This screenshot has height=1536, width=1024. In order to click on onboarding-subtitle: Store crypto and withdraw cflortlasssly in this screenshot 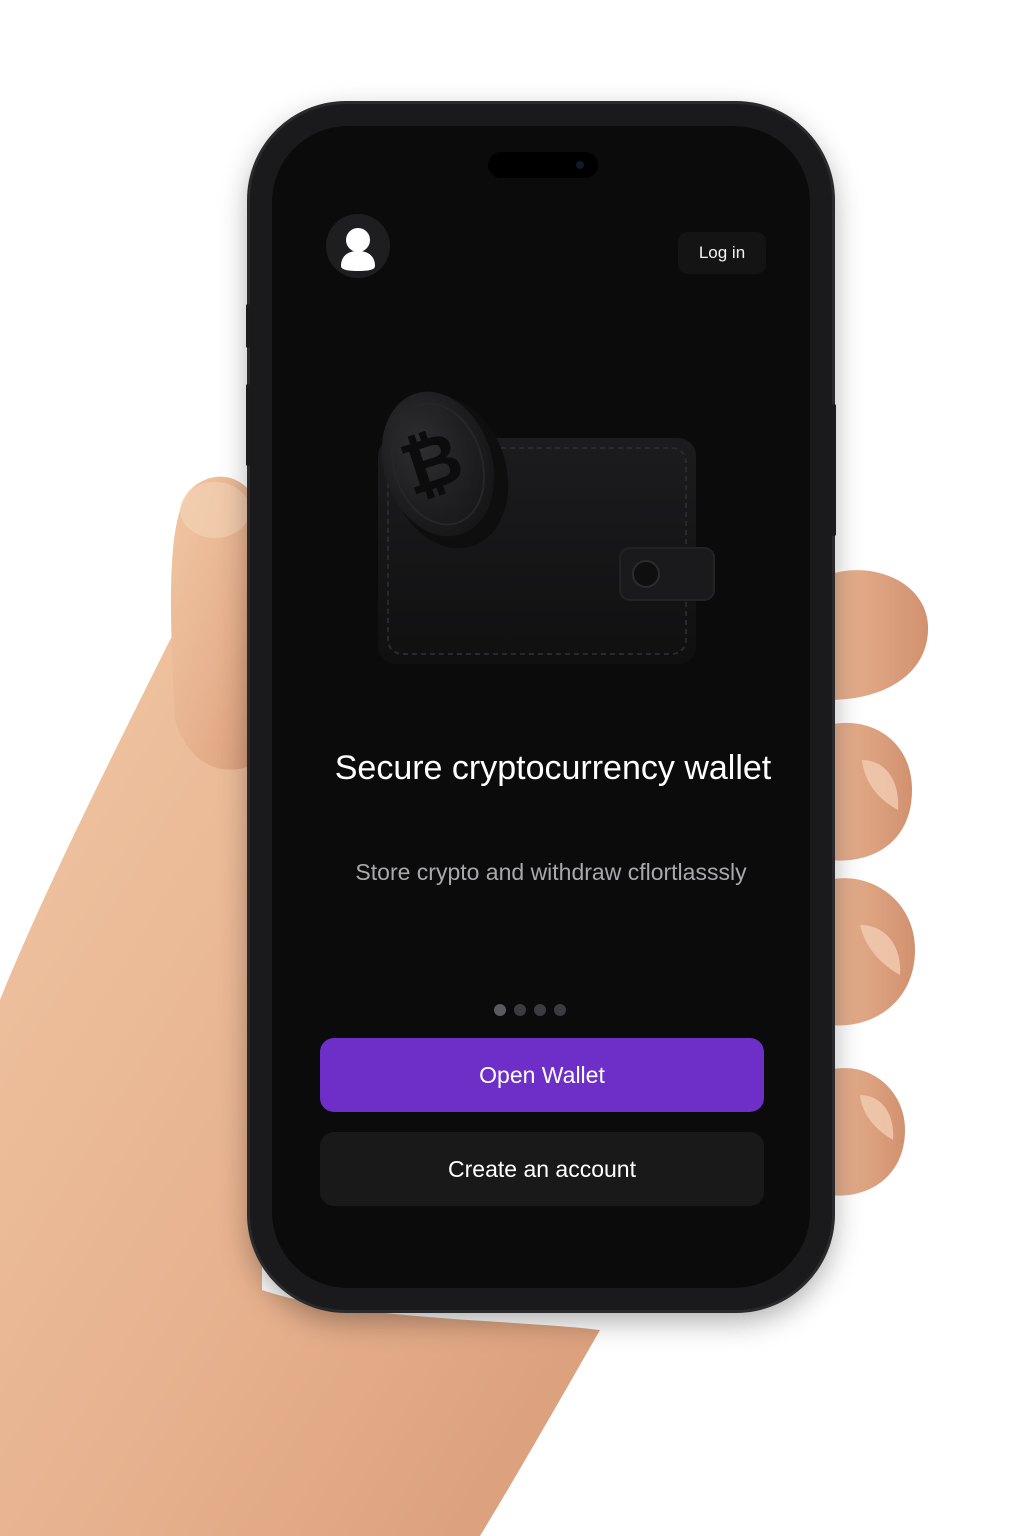, I will do `click(551, 872)`.